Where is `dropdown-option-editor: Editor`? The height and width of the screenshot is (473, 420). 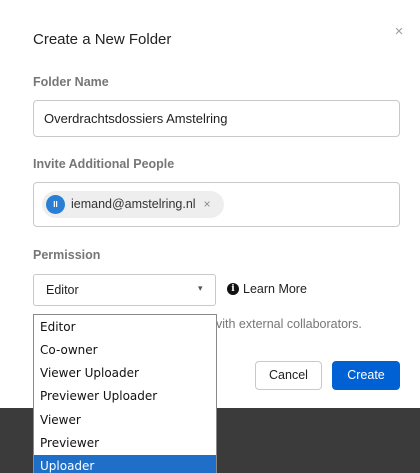
dropdown-option-editor: Editor is located at coordinates (125, 327).